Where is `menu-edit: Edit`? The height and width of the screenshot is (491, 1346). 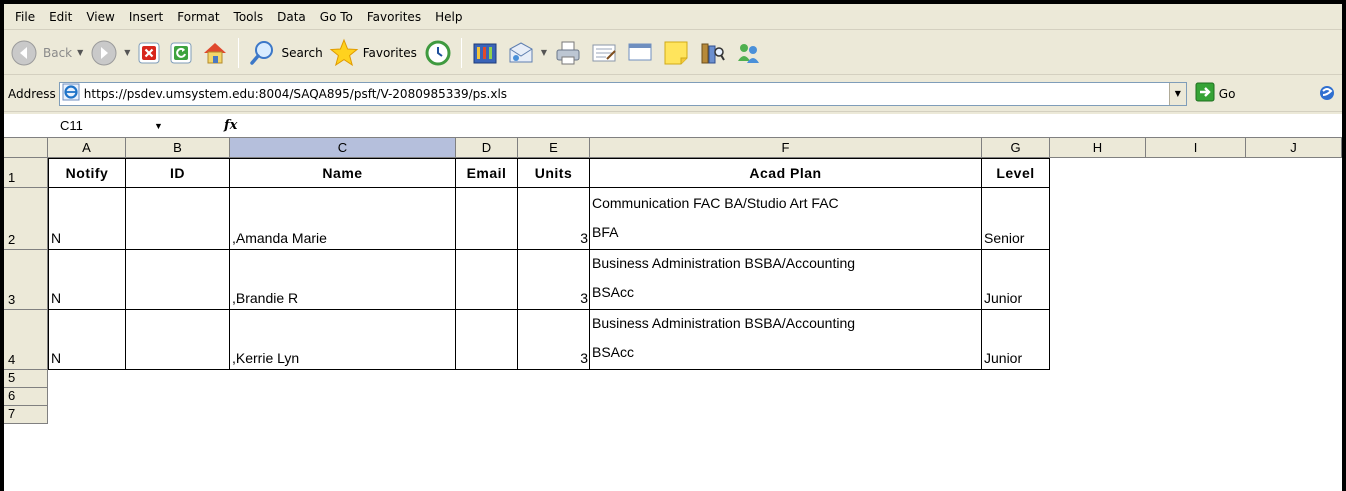
menu-edit: Edit is located at coordinates (60, 17).